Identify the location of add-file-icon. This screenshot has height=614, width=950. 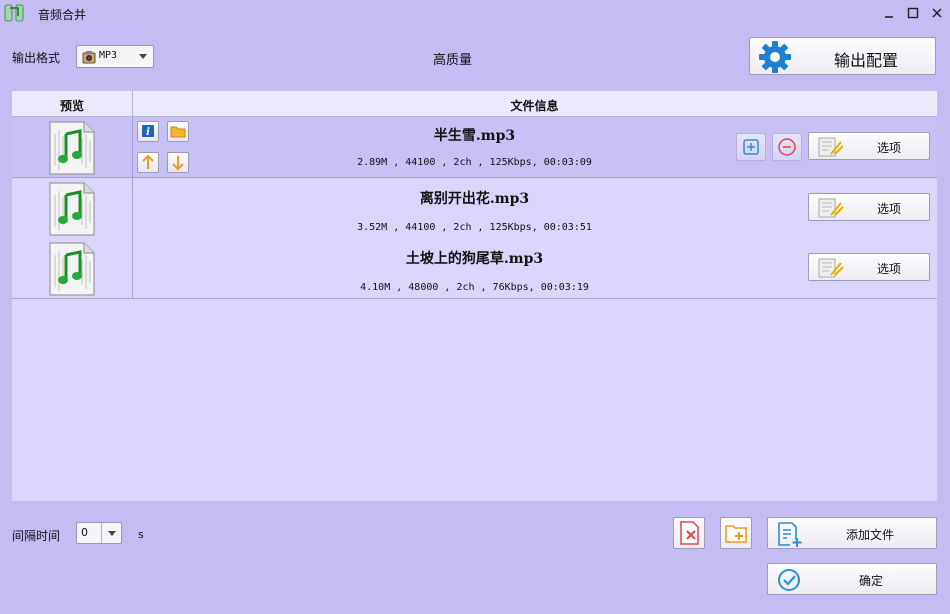
(790, 534).